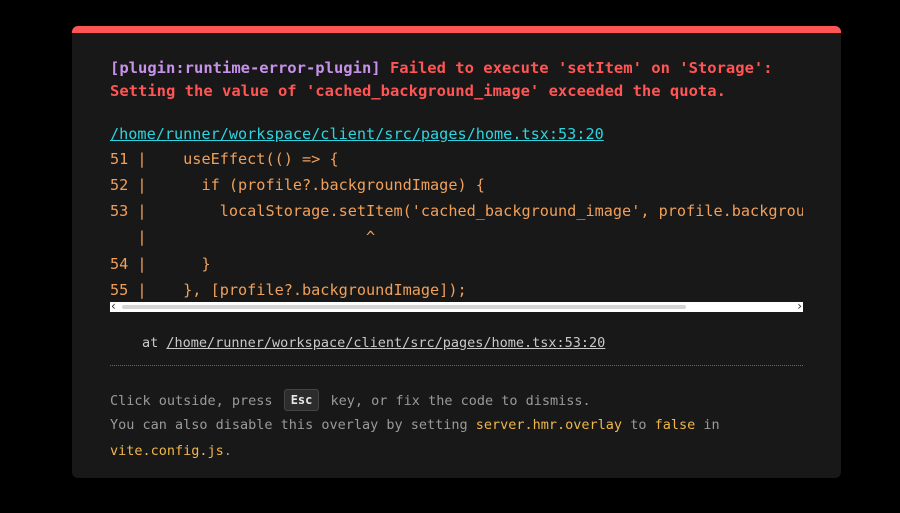 This screenshot has height=513, width=900. Describe the element at coordinates (178, 264) in the screenshot. I see `line-code: }` at that location.